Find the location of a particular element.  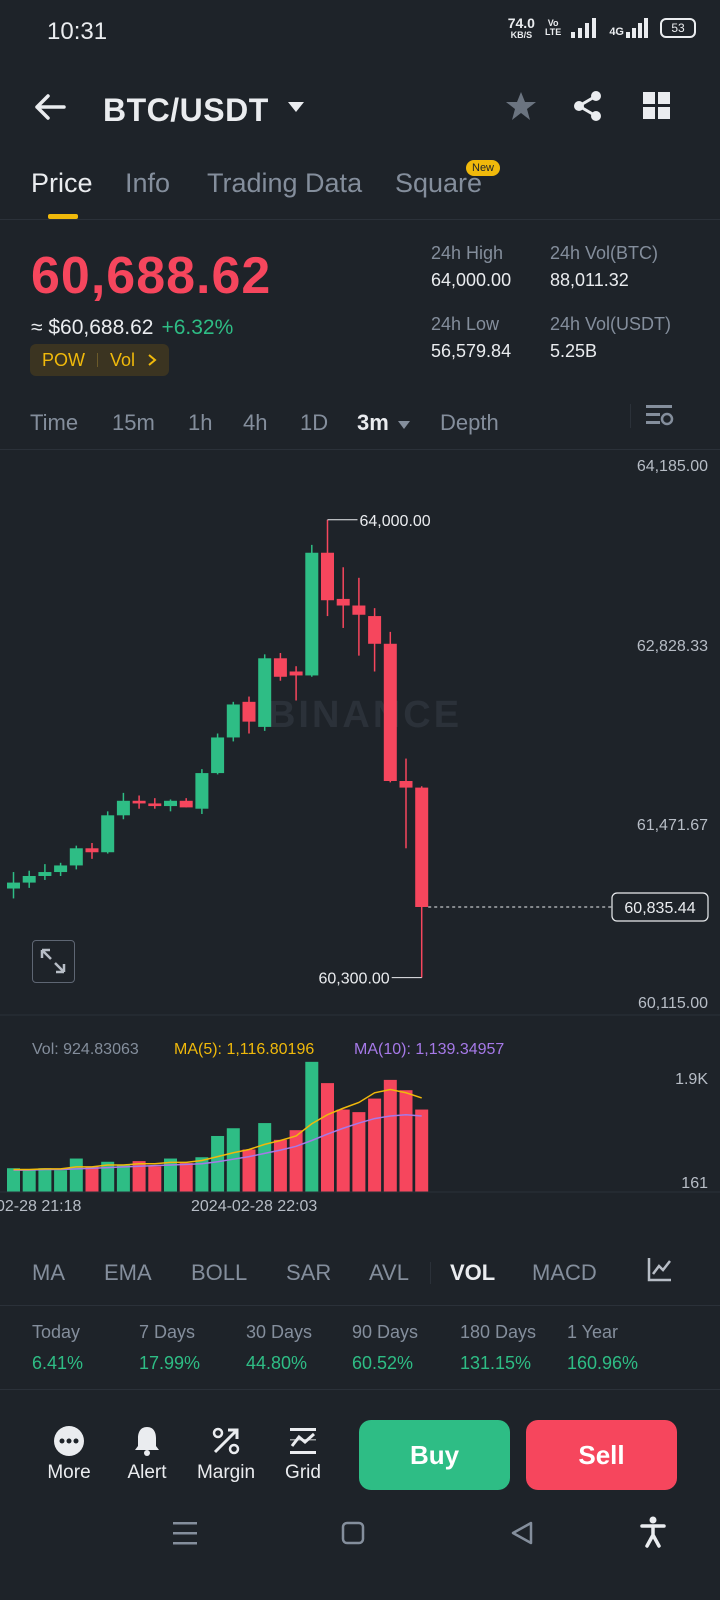

price-change: +6.32% is located at coordinates (197, 327).